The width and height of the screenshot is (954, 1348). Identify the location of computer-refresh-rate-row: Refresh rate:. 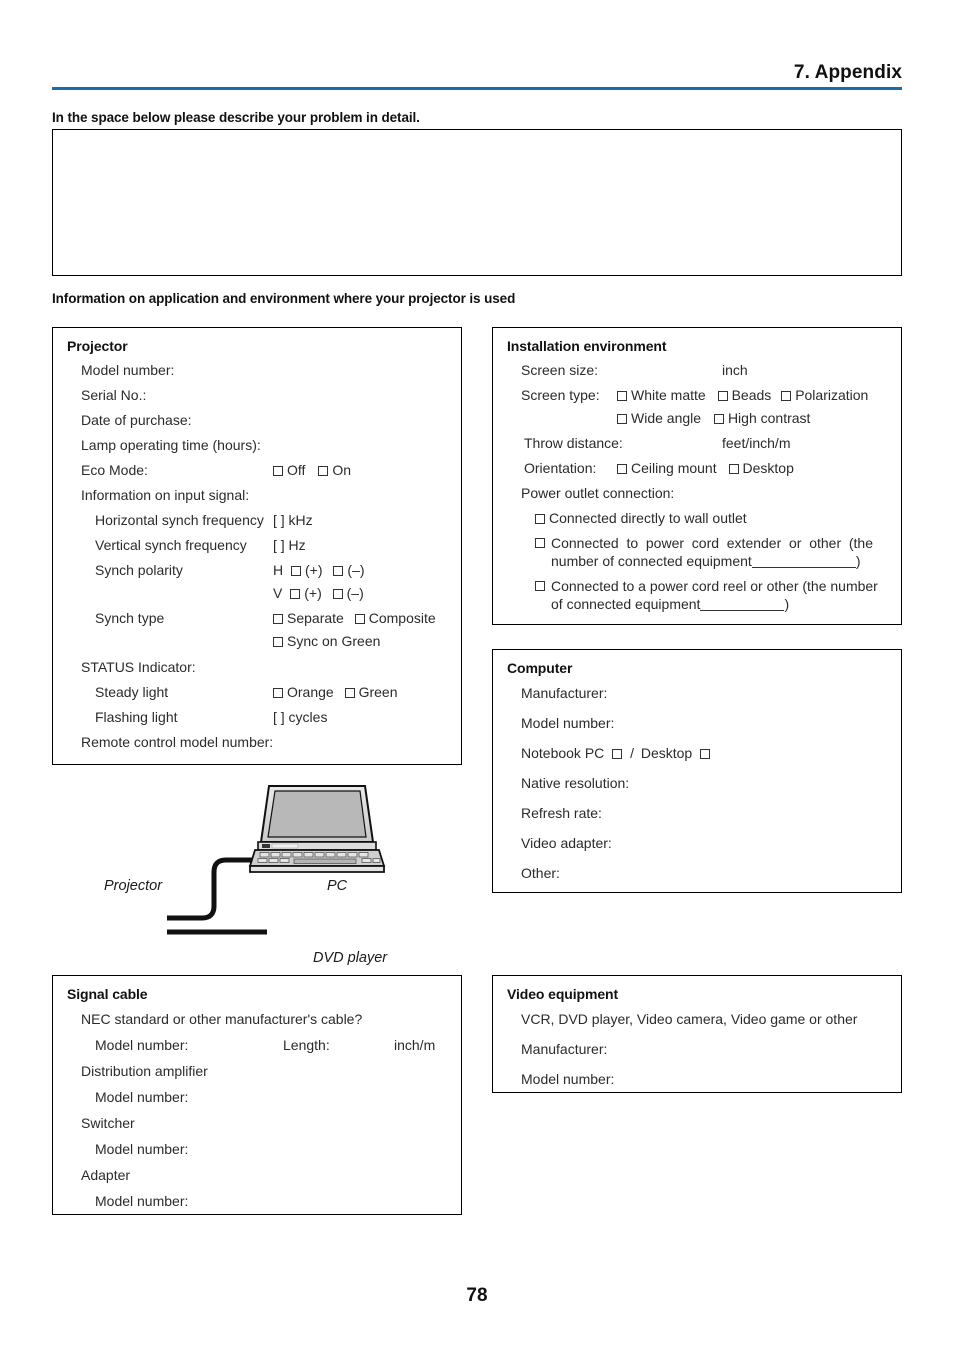
(704, 813).